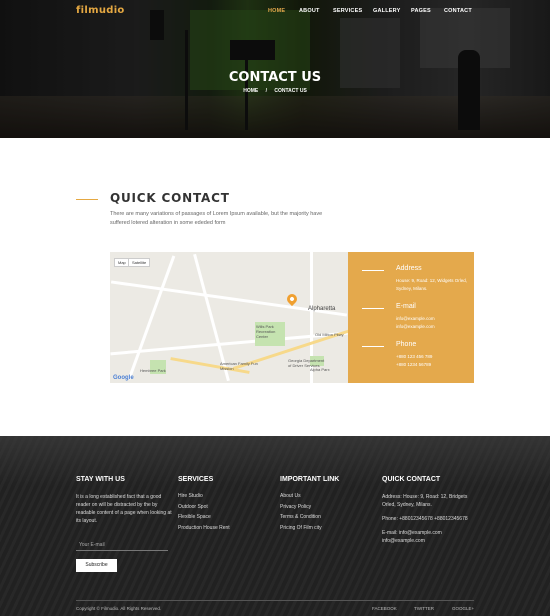 This screenshot has height=616, width=550. Describe the element at coordinates (123, 378) in the screenshot. I see `google-logo: Google` at that location.